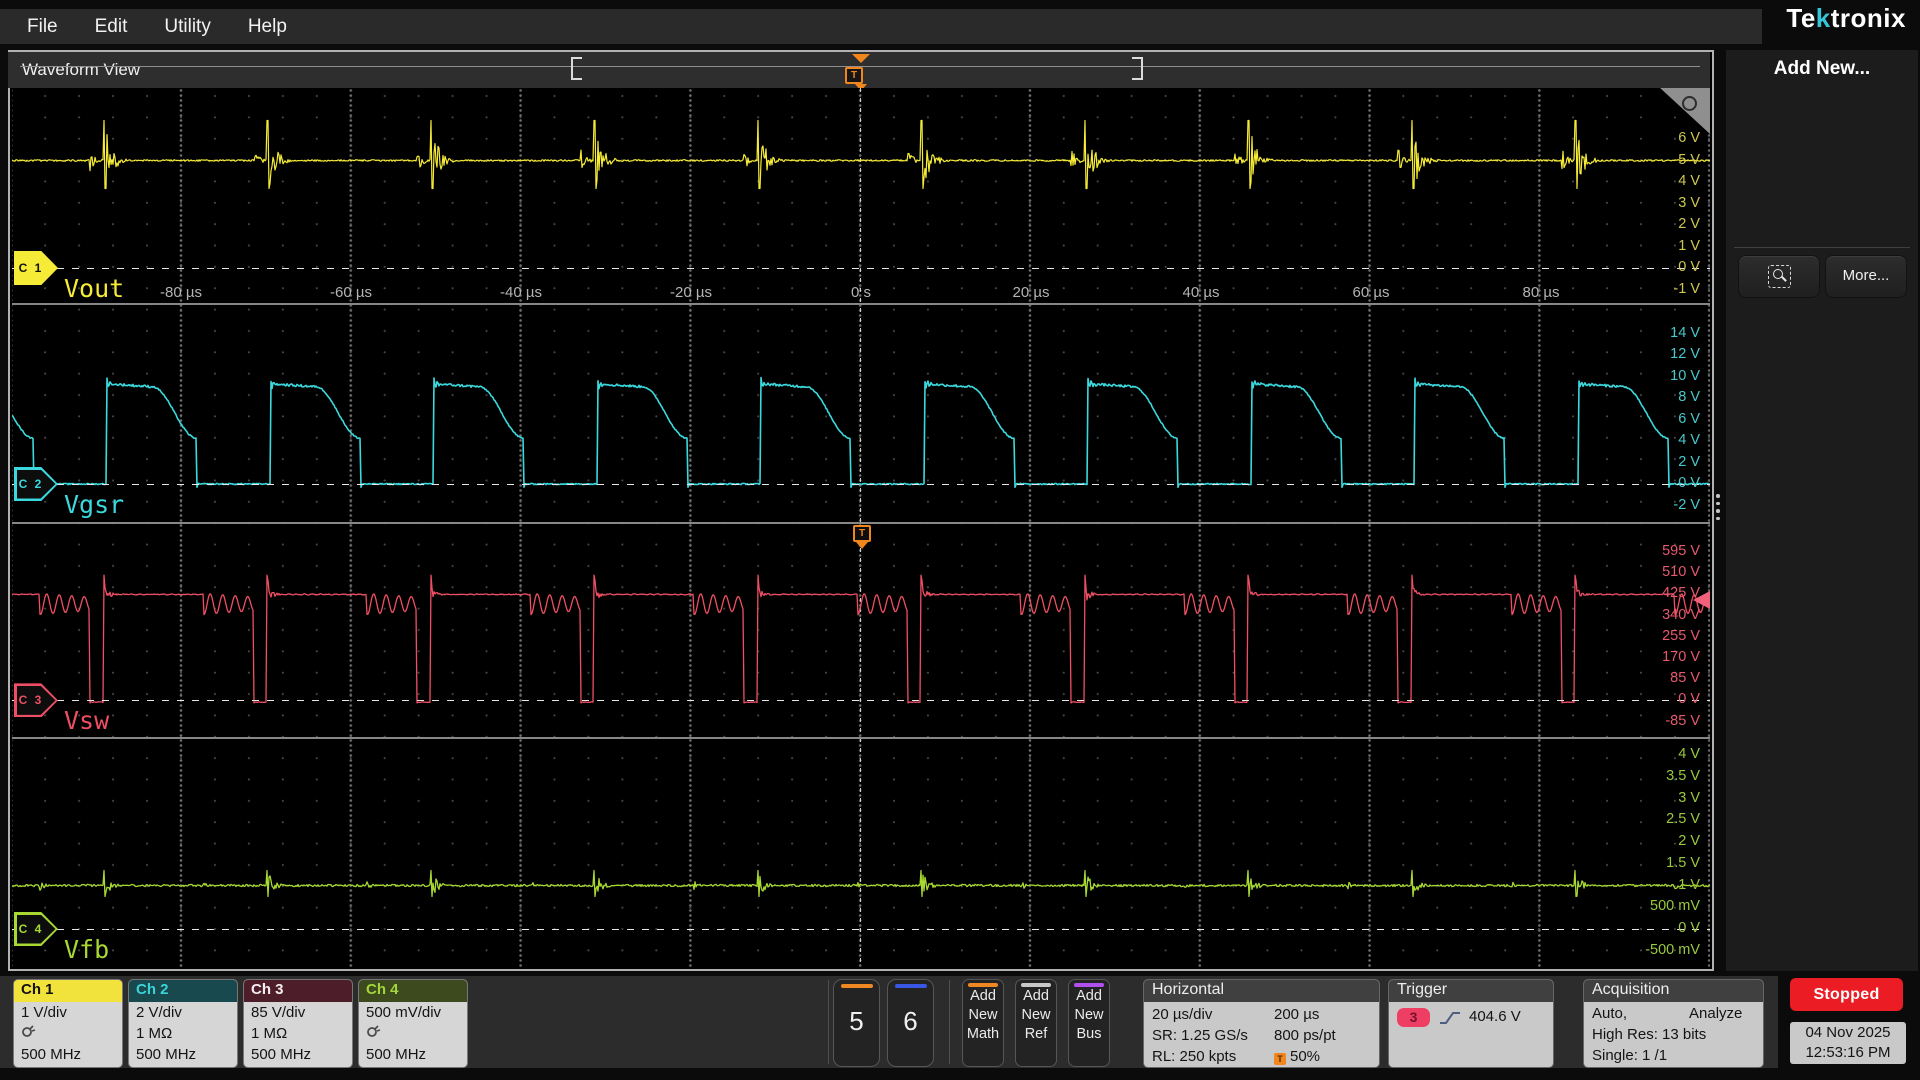 This screenshot has width=1920, height=1080. I want to click on trigger-panel-title: Trigger, so click(1471, 991).